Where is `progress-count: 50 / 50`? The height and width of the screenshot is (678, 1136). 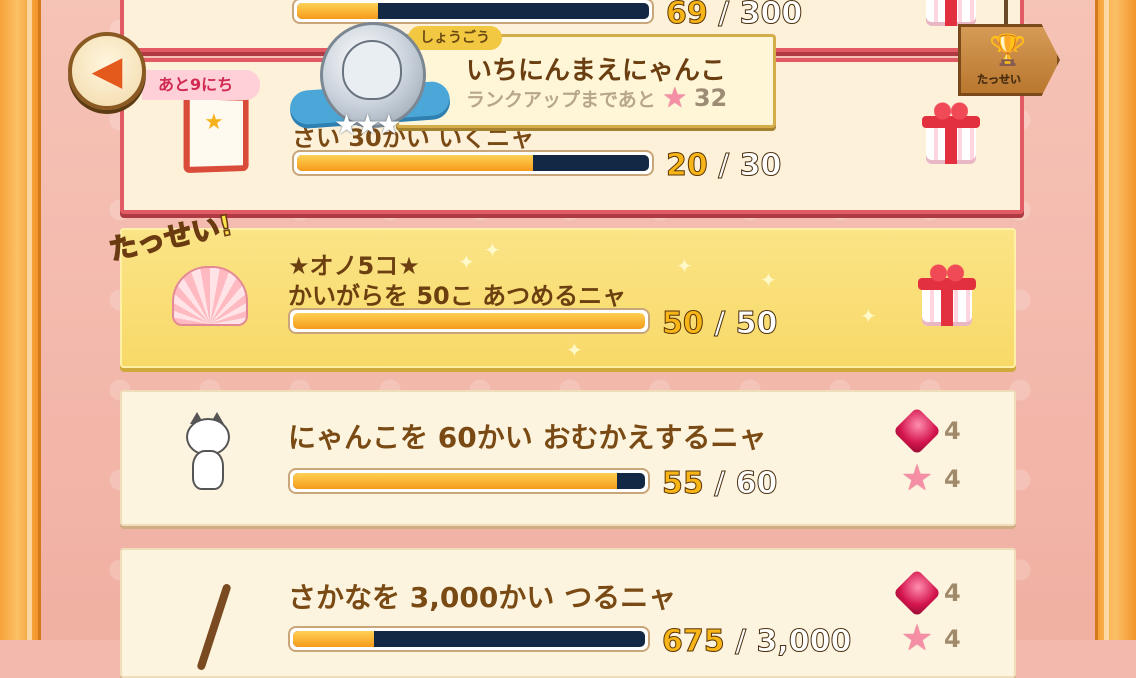 progress-count: 50 / 50 is located at coordinates (720, 324).